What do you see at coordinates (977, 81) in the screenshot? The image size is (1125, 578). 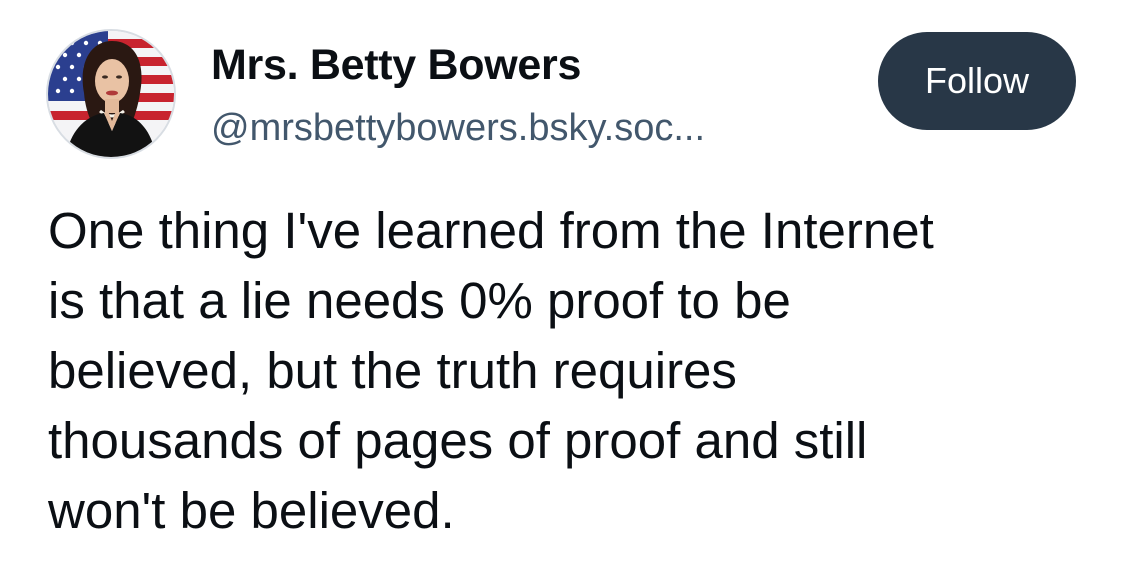 I see `follow-button: Follow` at bounding box center [977, 81].